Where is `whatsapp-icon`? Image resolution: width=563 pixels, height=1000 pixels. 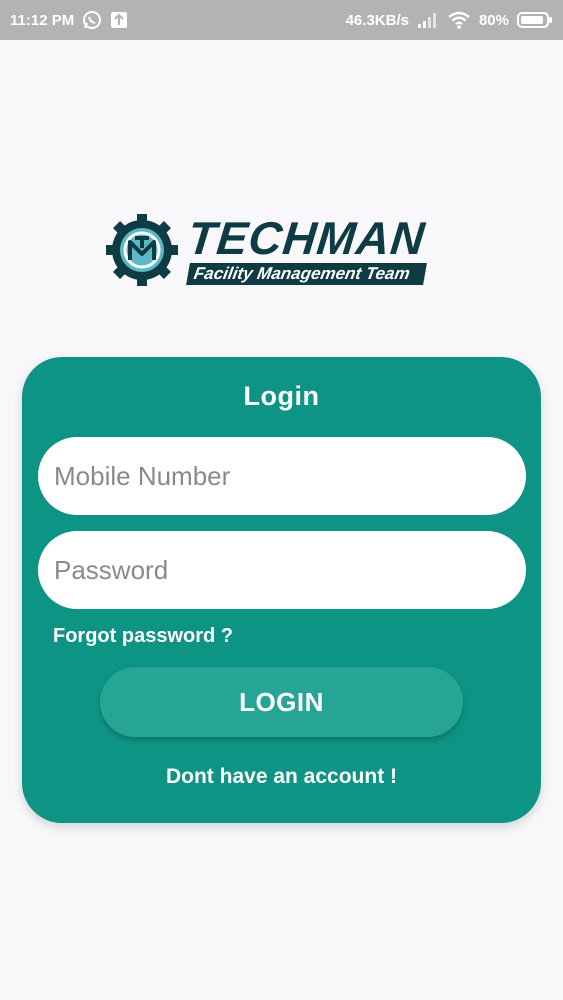 whatsapp-icon is located at coordinates (92, 20).